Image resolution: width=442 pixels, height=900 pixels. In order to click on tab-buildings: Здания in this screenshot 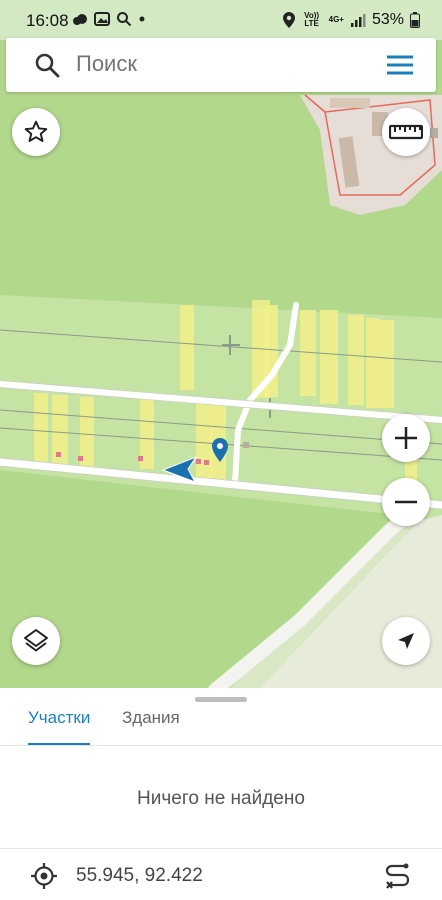, I will do `click(151, 726)`.